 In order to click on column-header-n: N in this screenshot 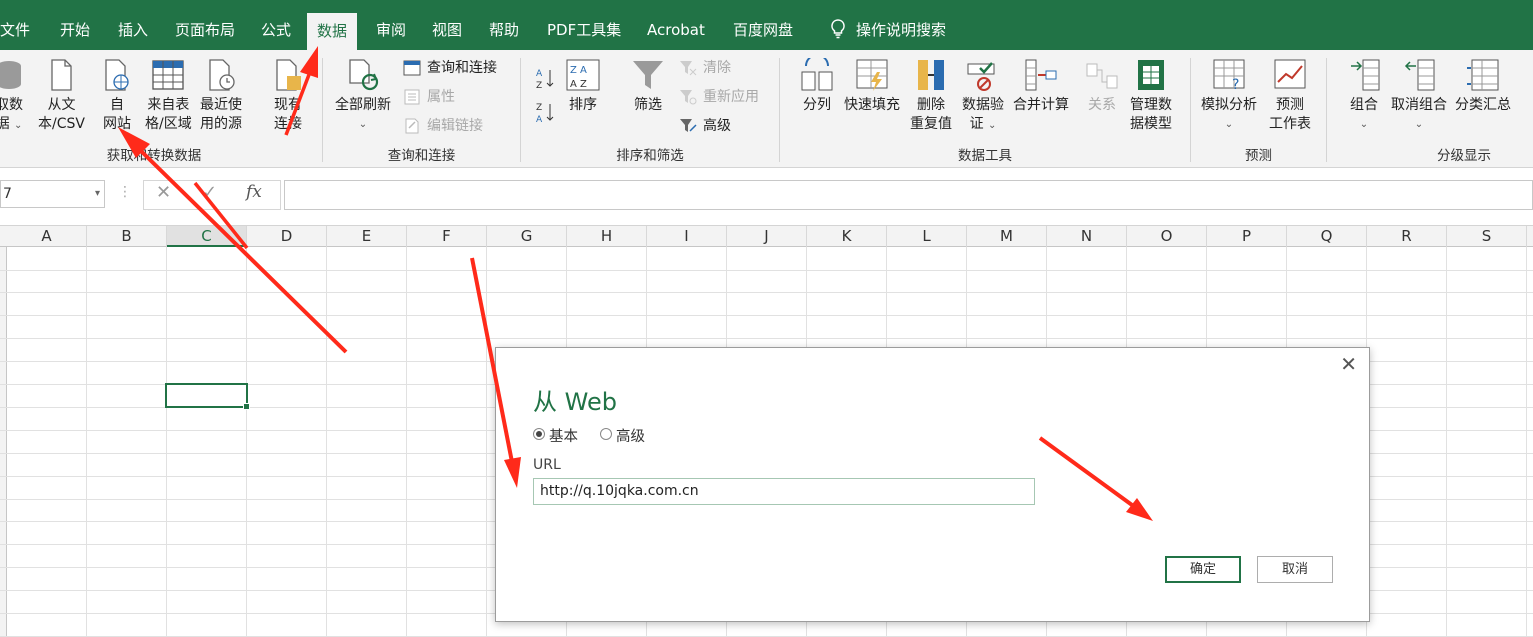, I will do `click(1087, 236)`.